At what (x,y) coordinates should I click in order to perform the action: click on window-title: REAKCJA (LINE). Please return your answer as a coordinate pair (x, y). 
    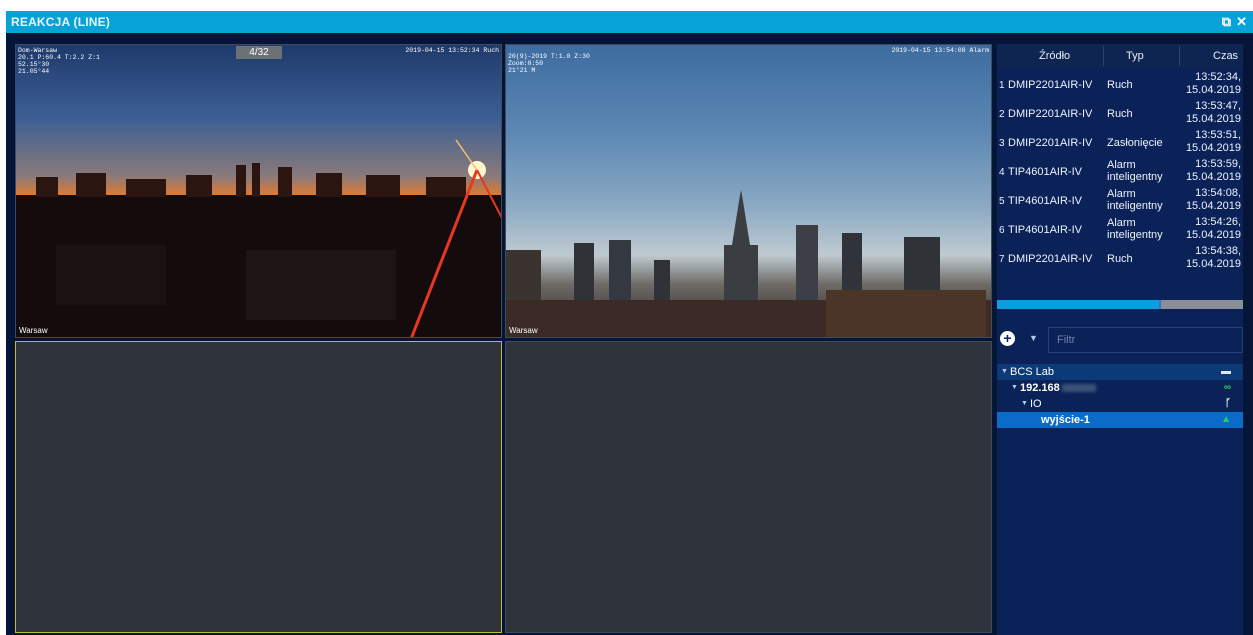
    Looking at the image, I should click on (61, 22).